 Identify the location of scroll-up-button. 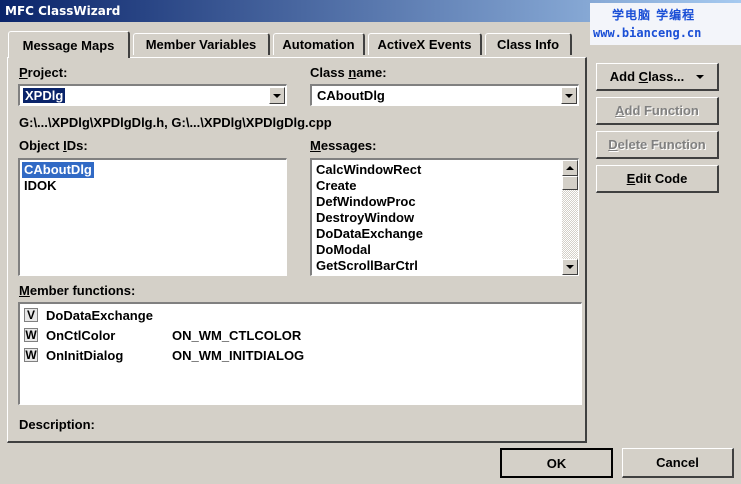
(570, 168).